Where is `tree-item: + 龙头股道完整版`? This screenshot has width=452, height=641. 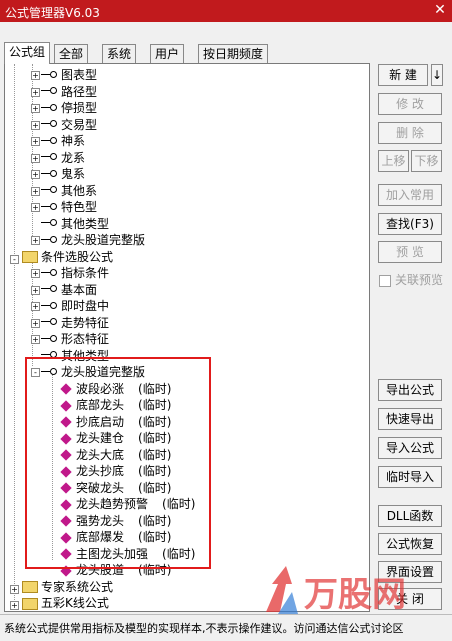 tree-item: + 龙头股道完整版 is located at coordinates (88, 240).